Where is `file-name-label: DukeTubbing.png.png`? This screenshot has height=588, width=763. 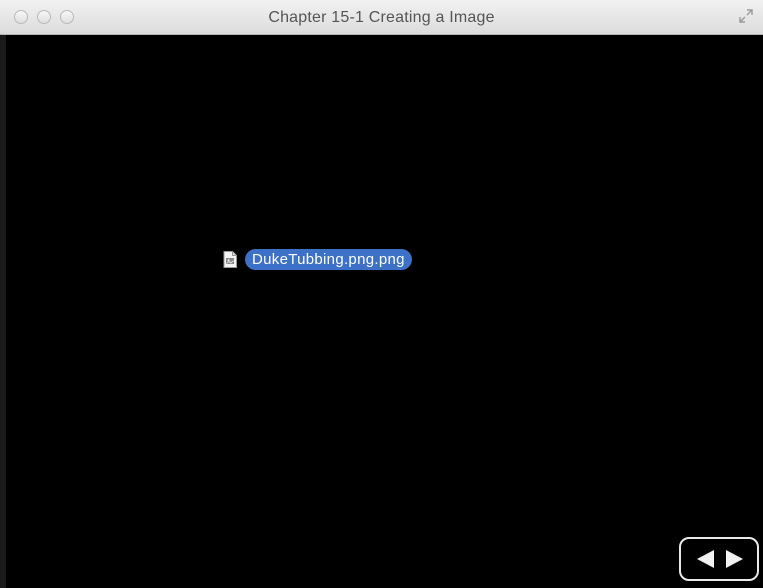 file-name-label: DukeTubbing.png.png is located at coordinates (328, 259).